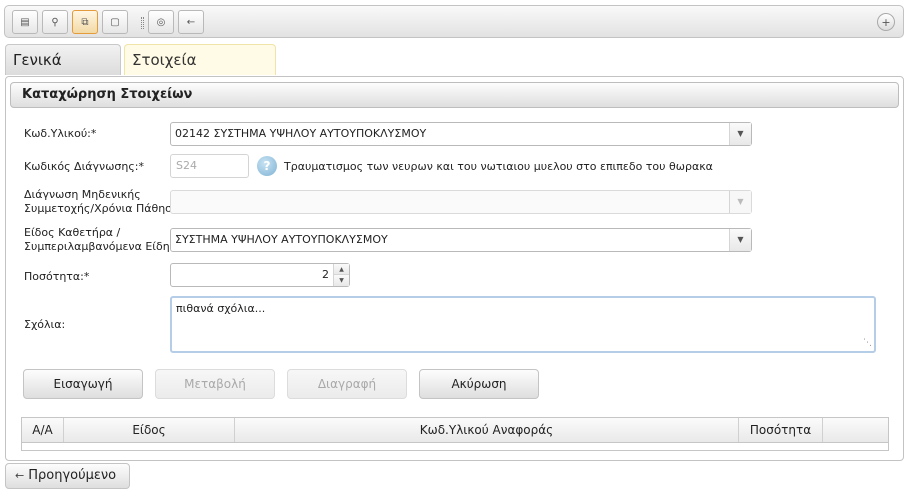 Image resolution: width=916 pixels, height=497 pixels. I want to click on new-document-icon: ▢, so click(115, 22).